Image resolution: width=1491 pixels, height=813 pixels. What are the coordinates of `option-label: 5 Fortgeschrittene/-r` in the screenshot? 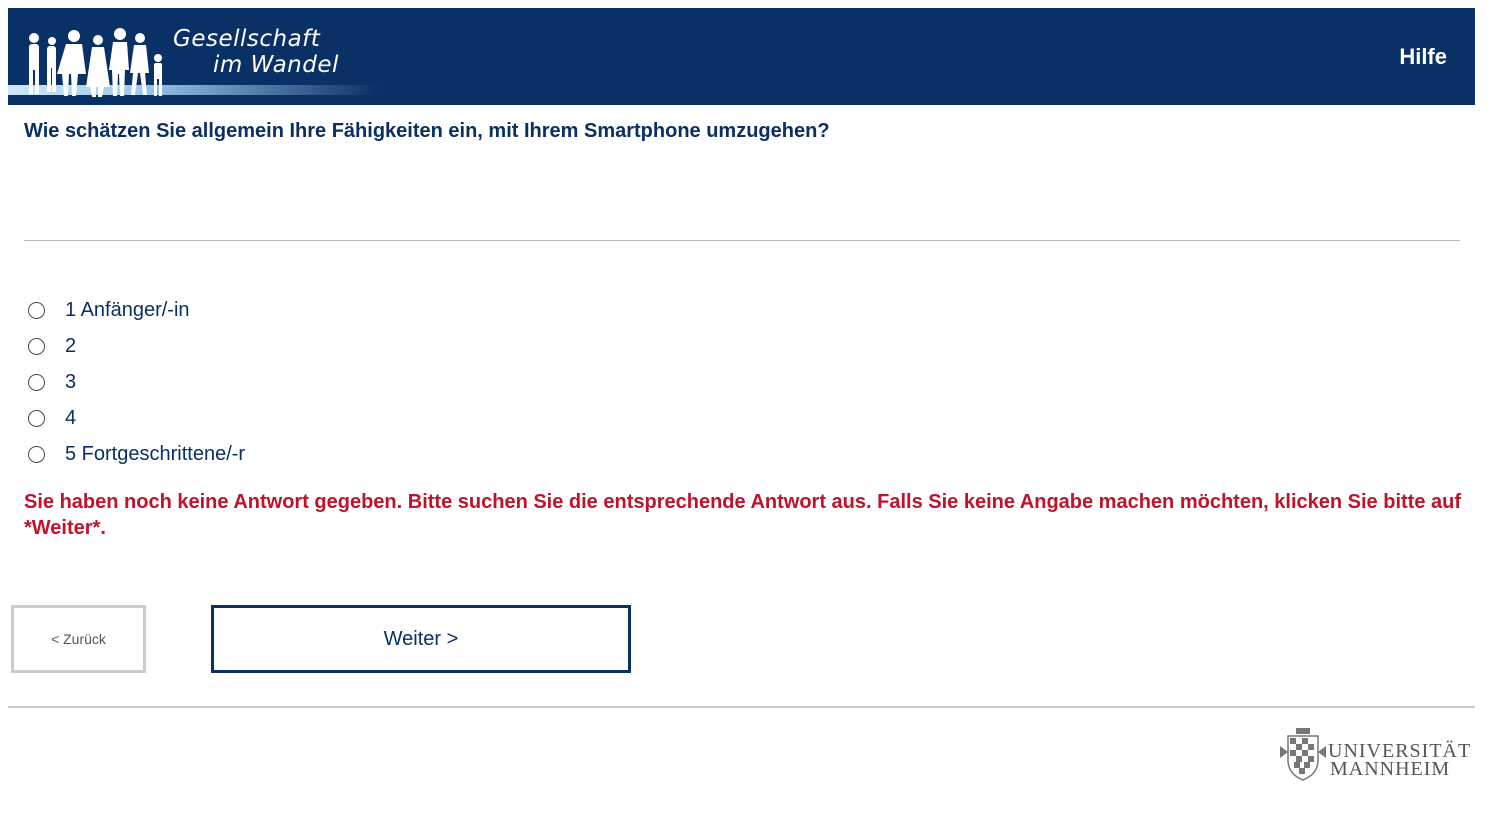 It's located at (155, 453).